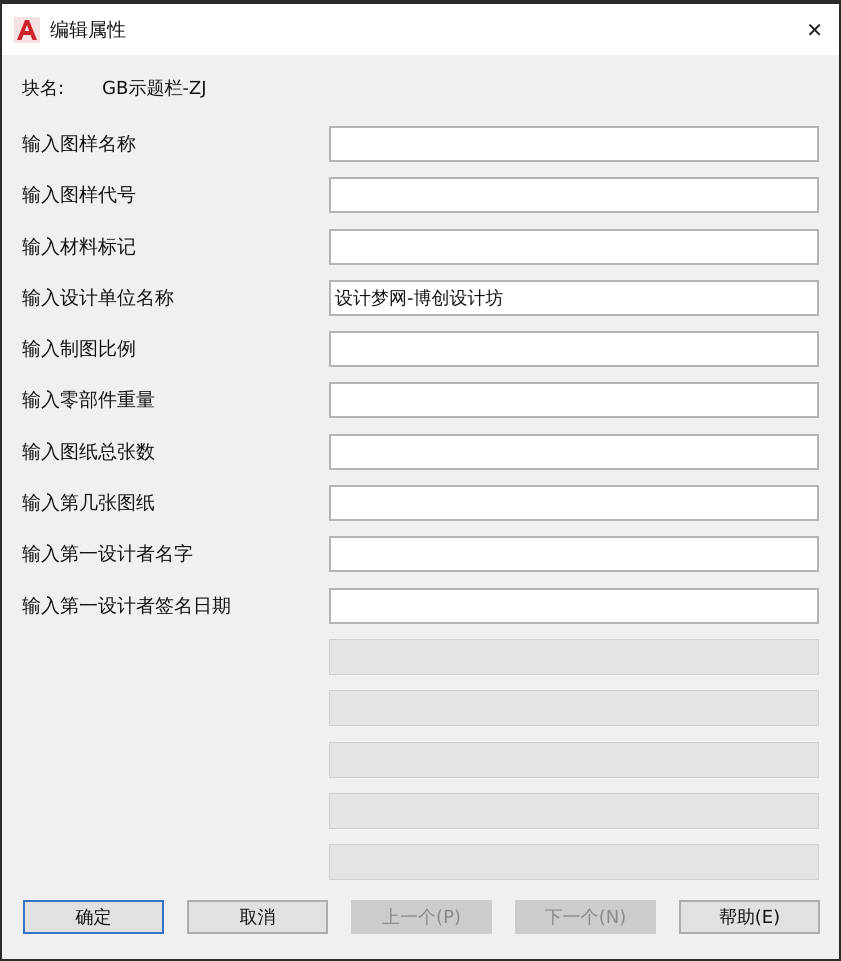  What do you see at coordinates (88, 30) in the screenshot?
I see `window-title: 编辑属性` at bounding box center [88, 30].